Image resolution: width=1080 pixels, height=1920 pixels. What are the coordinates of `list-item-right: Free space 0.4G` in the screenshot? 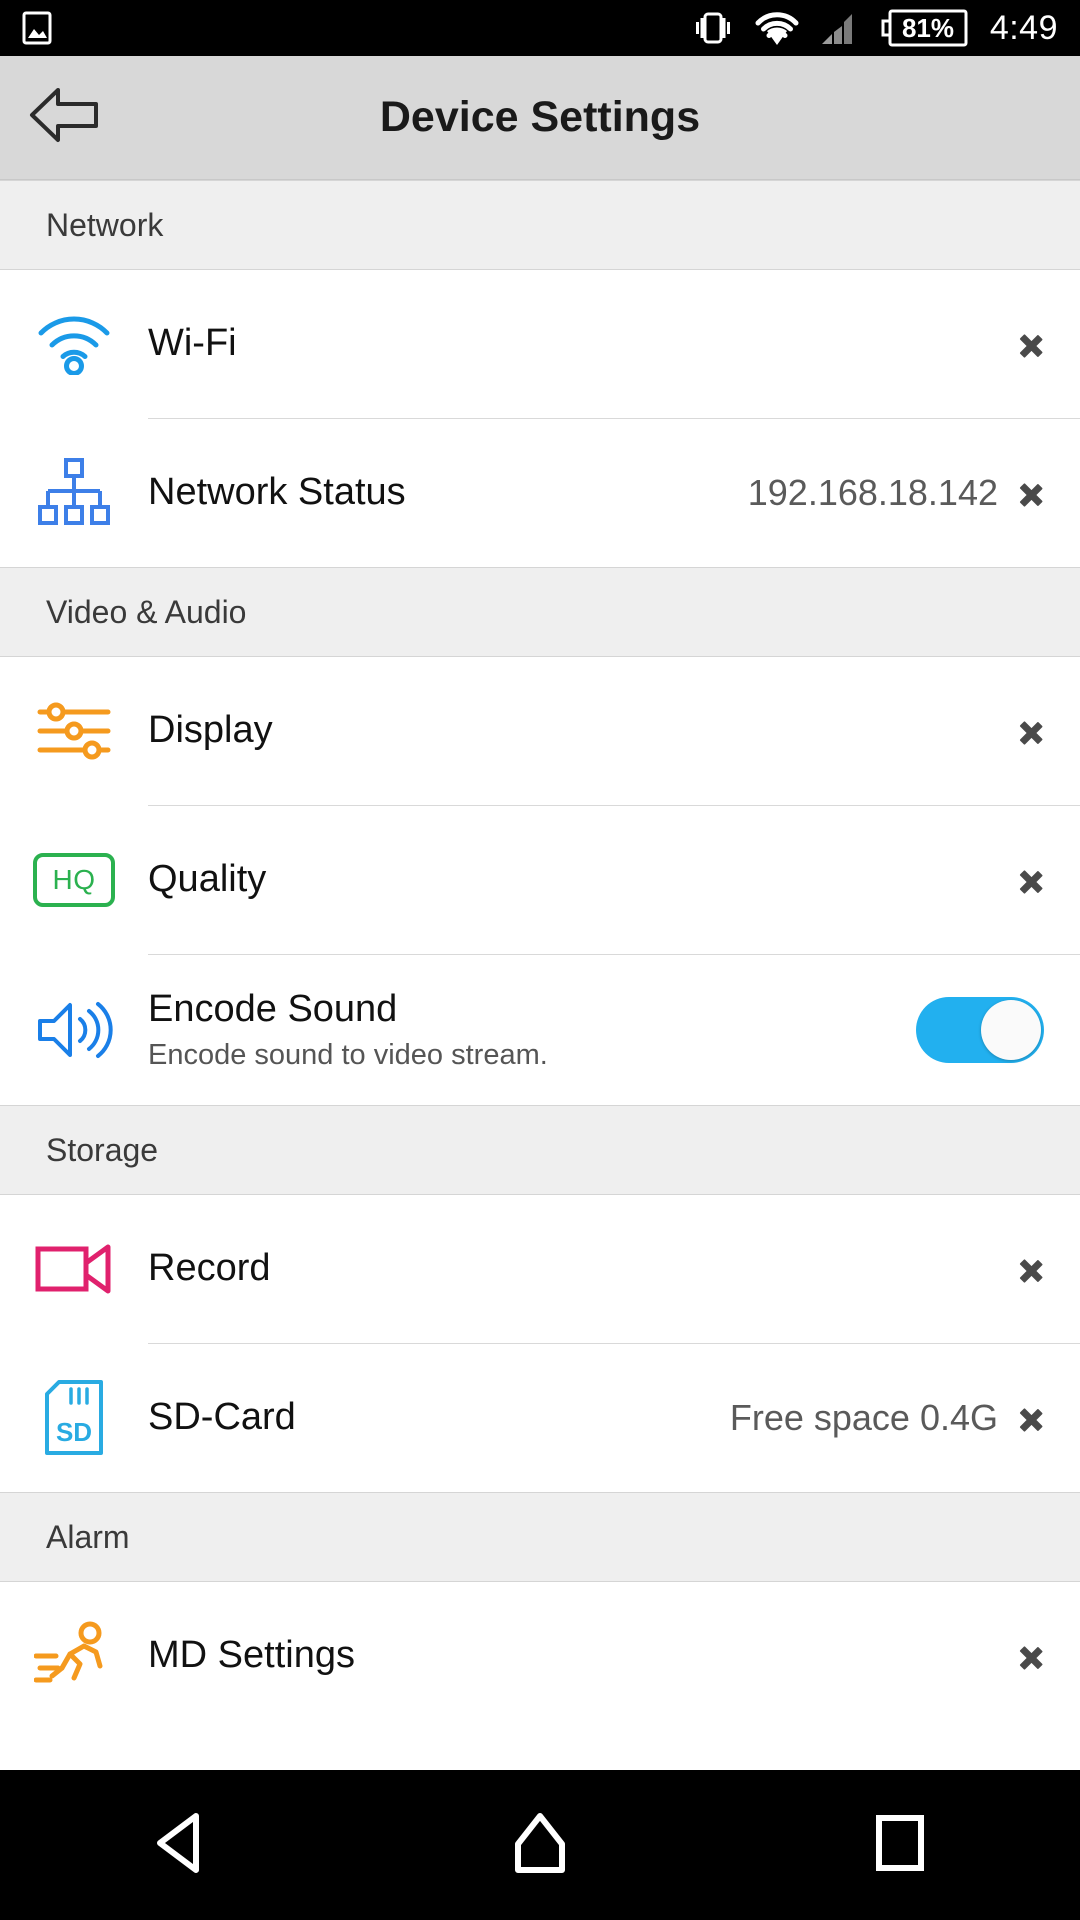 It's located at (890, 1418).